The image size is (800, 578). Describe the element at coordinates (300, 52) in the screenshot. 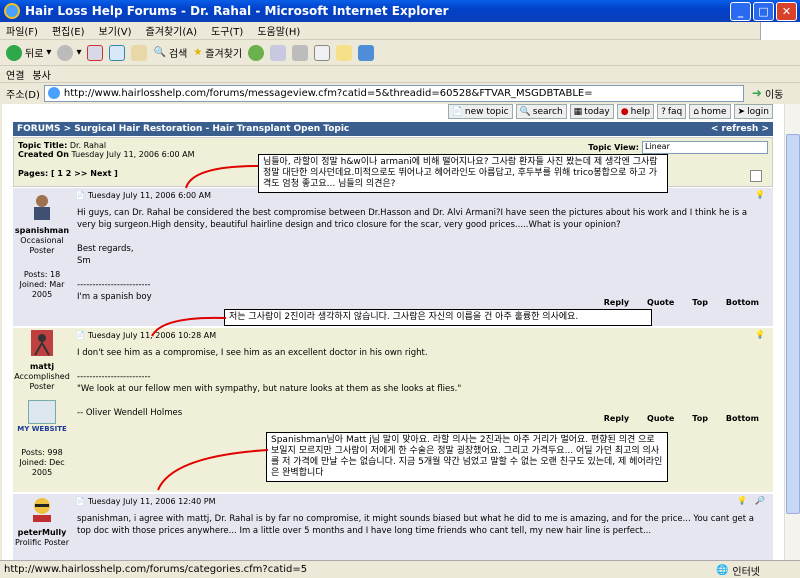

I see `print-icon` at that location.